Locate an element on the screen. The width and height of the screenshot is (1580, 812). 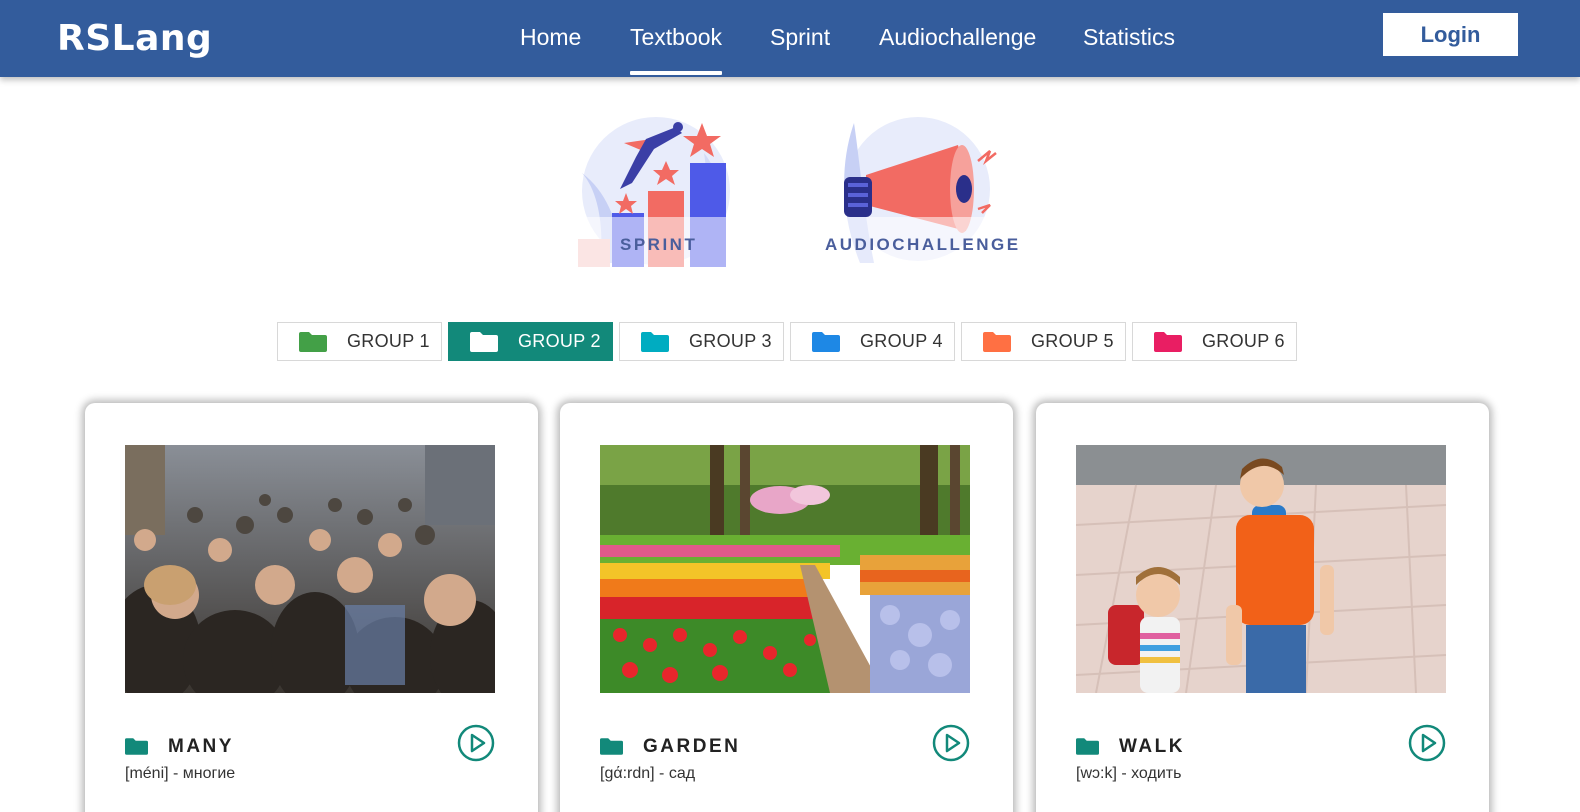
group-2-button: GROUP 2 is located at coordinates (530, 341).